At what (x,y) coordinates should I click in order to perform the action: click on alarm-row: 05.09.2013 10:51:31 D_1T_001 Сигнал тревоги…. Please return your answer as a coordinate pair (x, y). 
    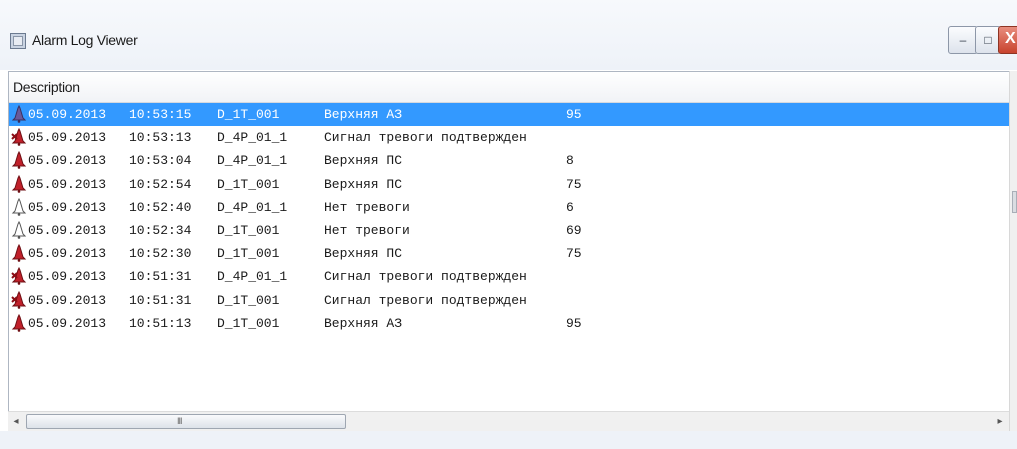
    Looking at the image, I should click on (509, 300).